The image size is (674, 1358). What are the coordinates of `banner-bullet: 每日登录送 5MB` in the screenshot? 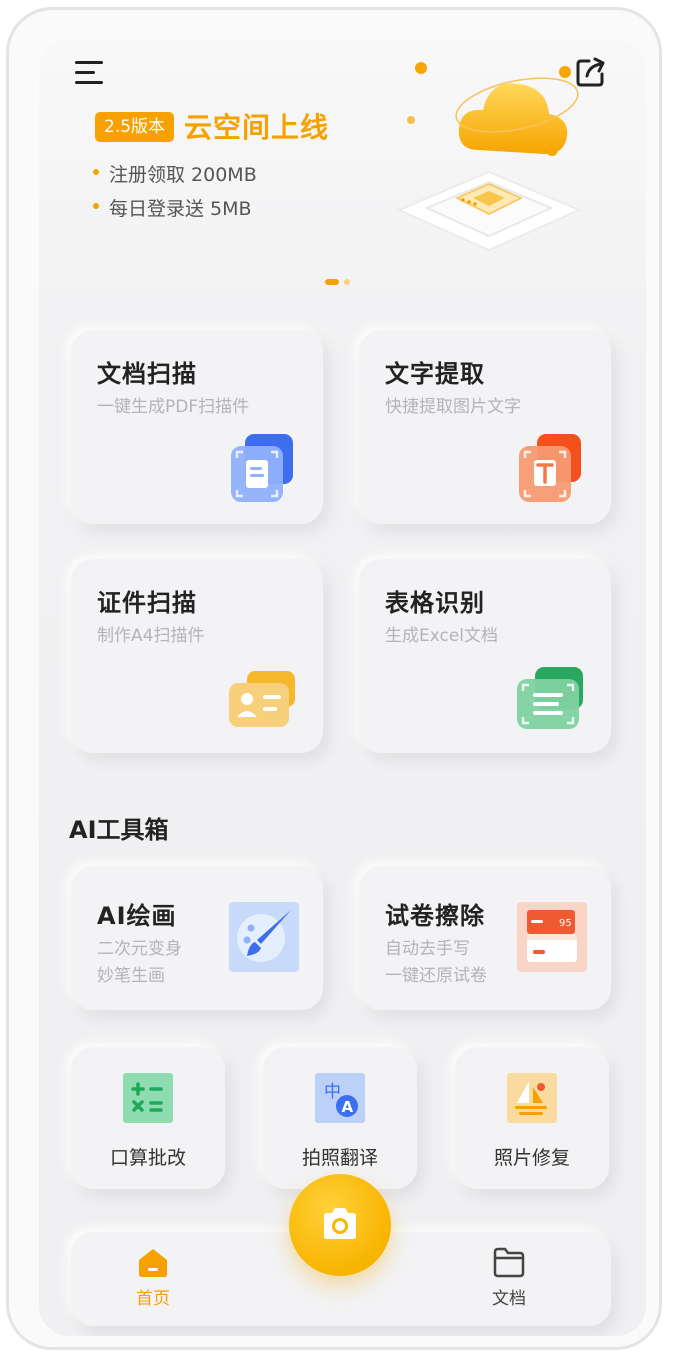 It's located at (172, 207).